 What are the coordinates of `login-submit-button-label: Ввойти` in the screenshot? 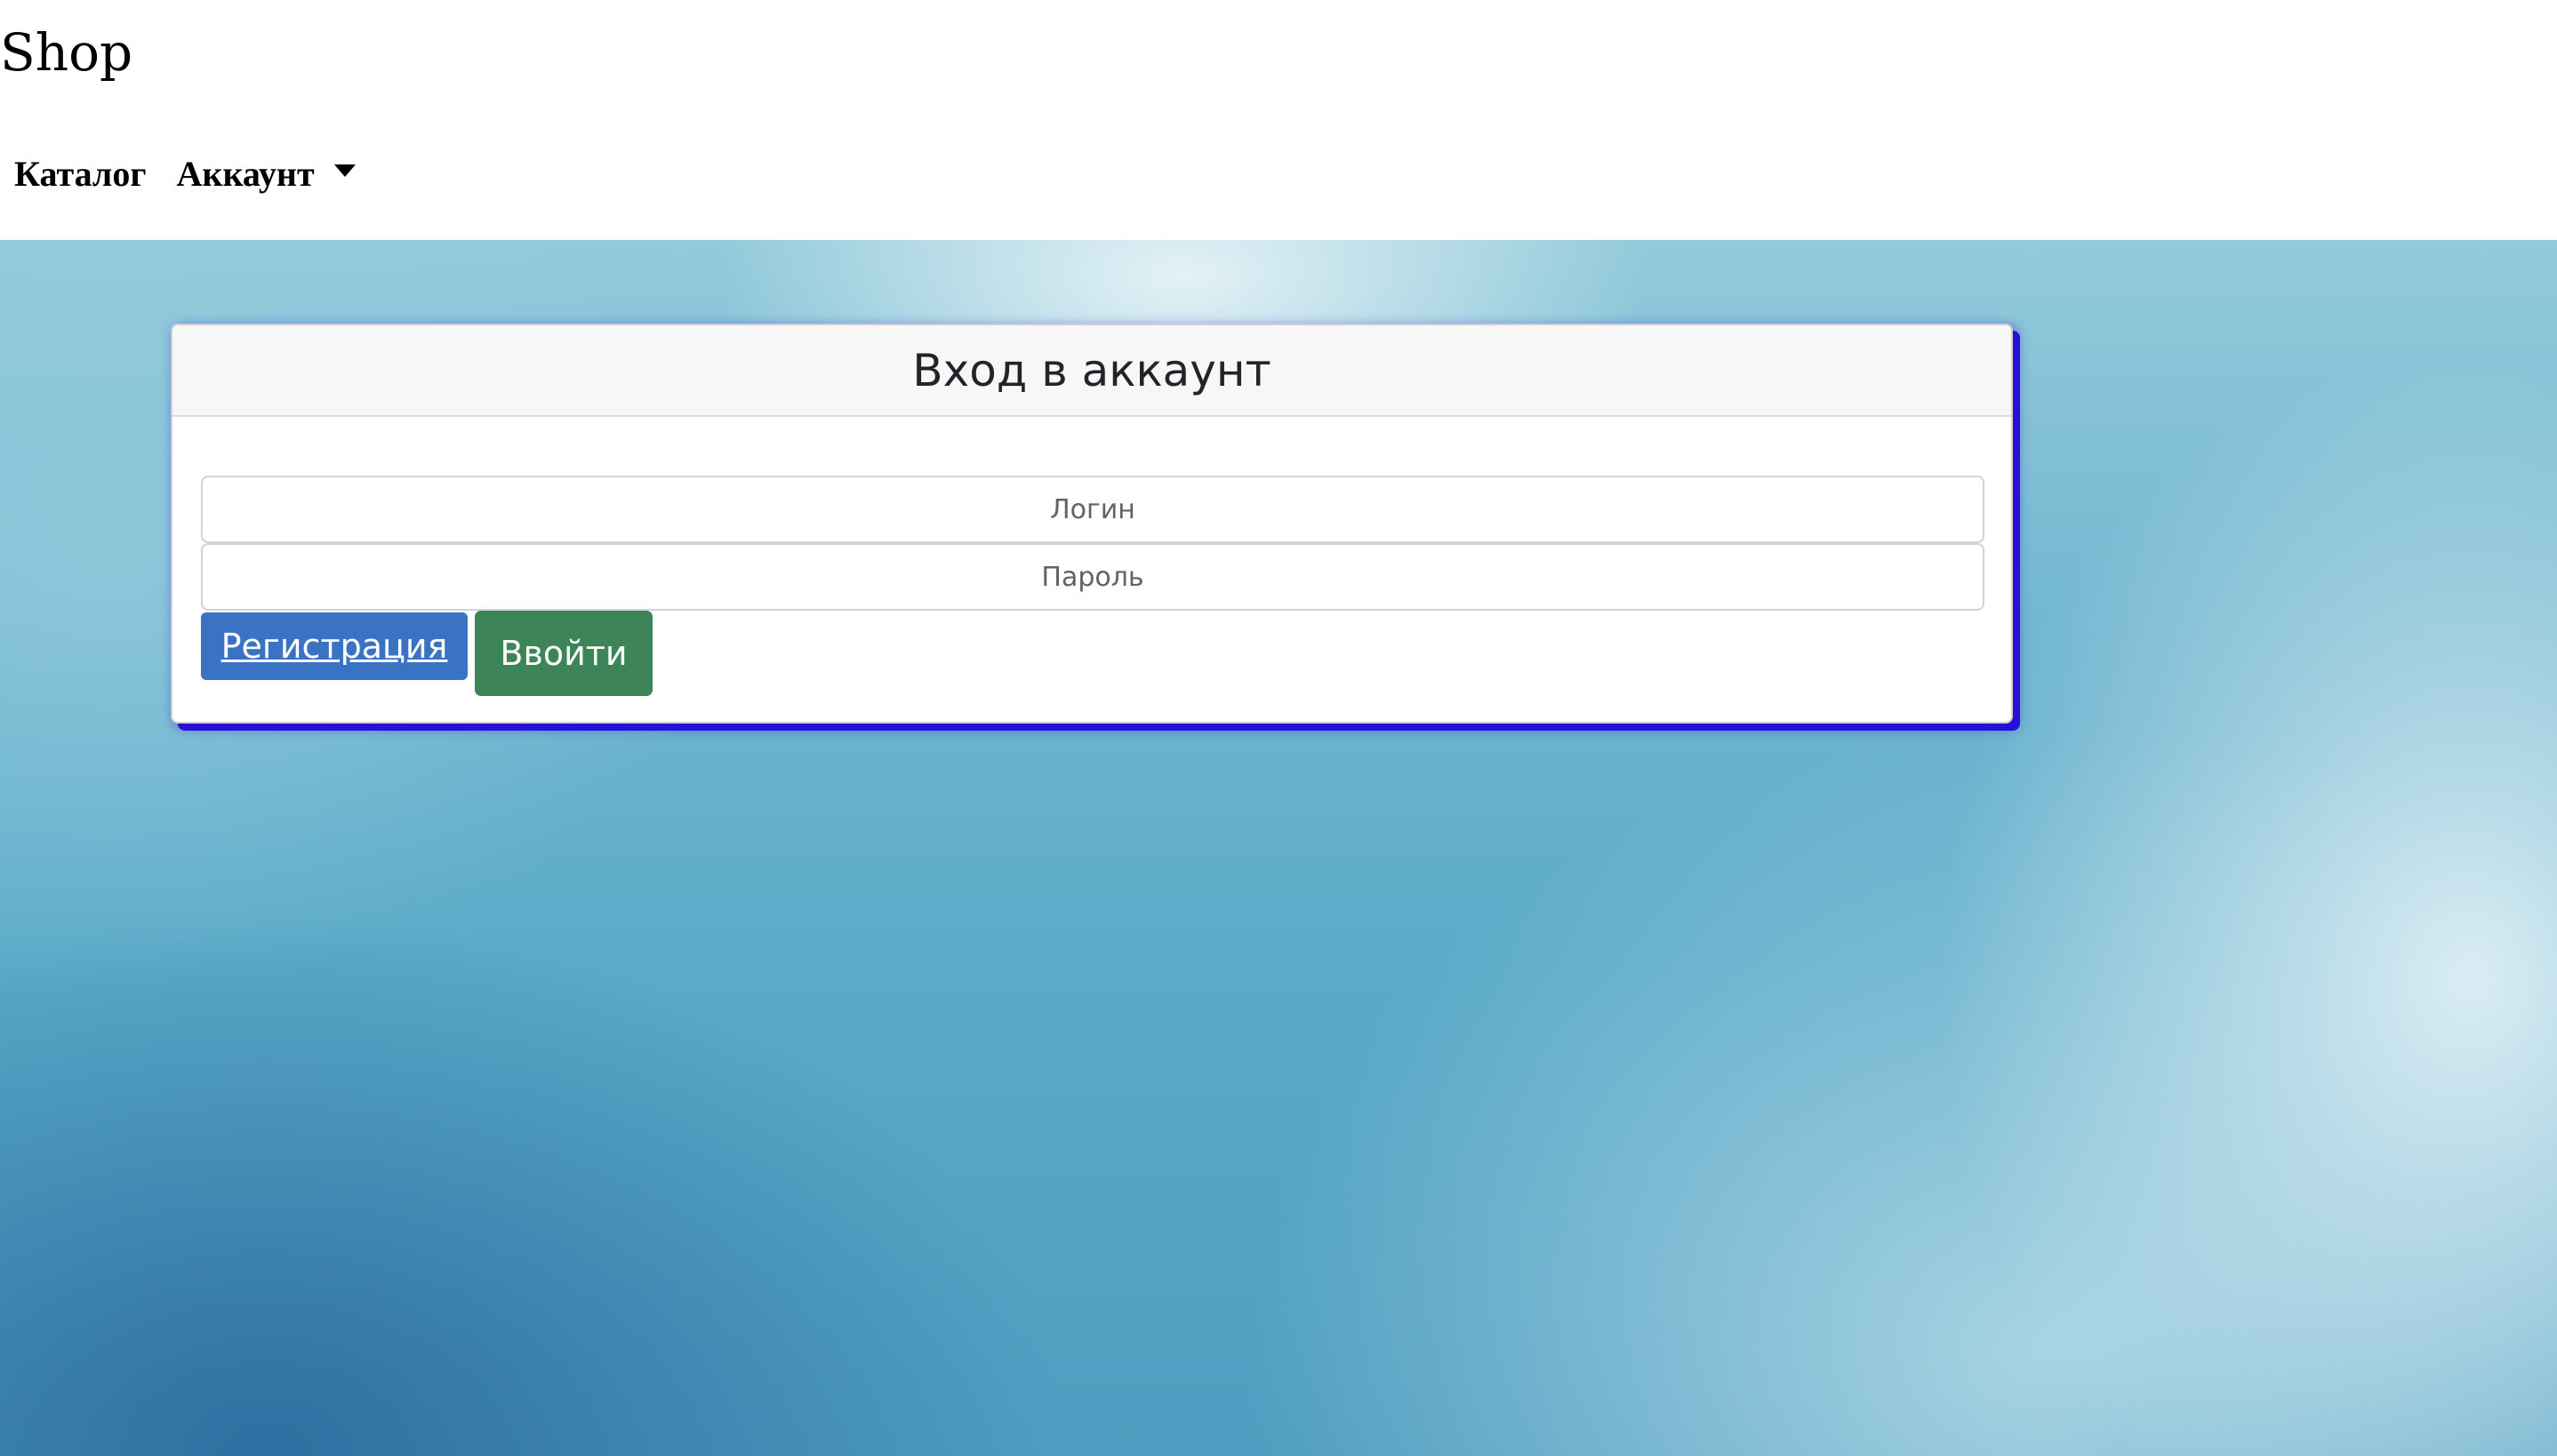 It's located at (564, 653).